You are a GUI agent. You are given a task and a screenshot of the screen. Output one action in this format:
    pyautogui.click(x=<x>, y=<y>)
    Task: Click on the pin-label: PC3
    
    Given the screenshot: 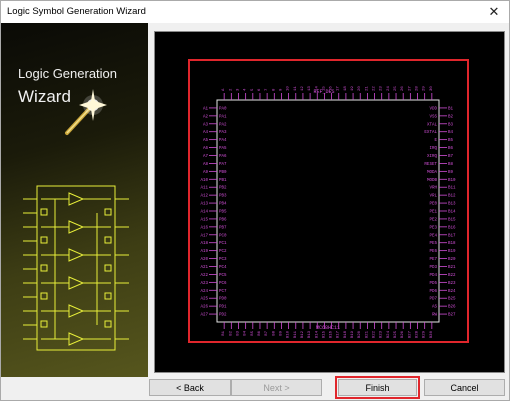 What is the action you would take?
    pyautogui.click(x=223, y=260)
    